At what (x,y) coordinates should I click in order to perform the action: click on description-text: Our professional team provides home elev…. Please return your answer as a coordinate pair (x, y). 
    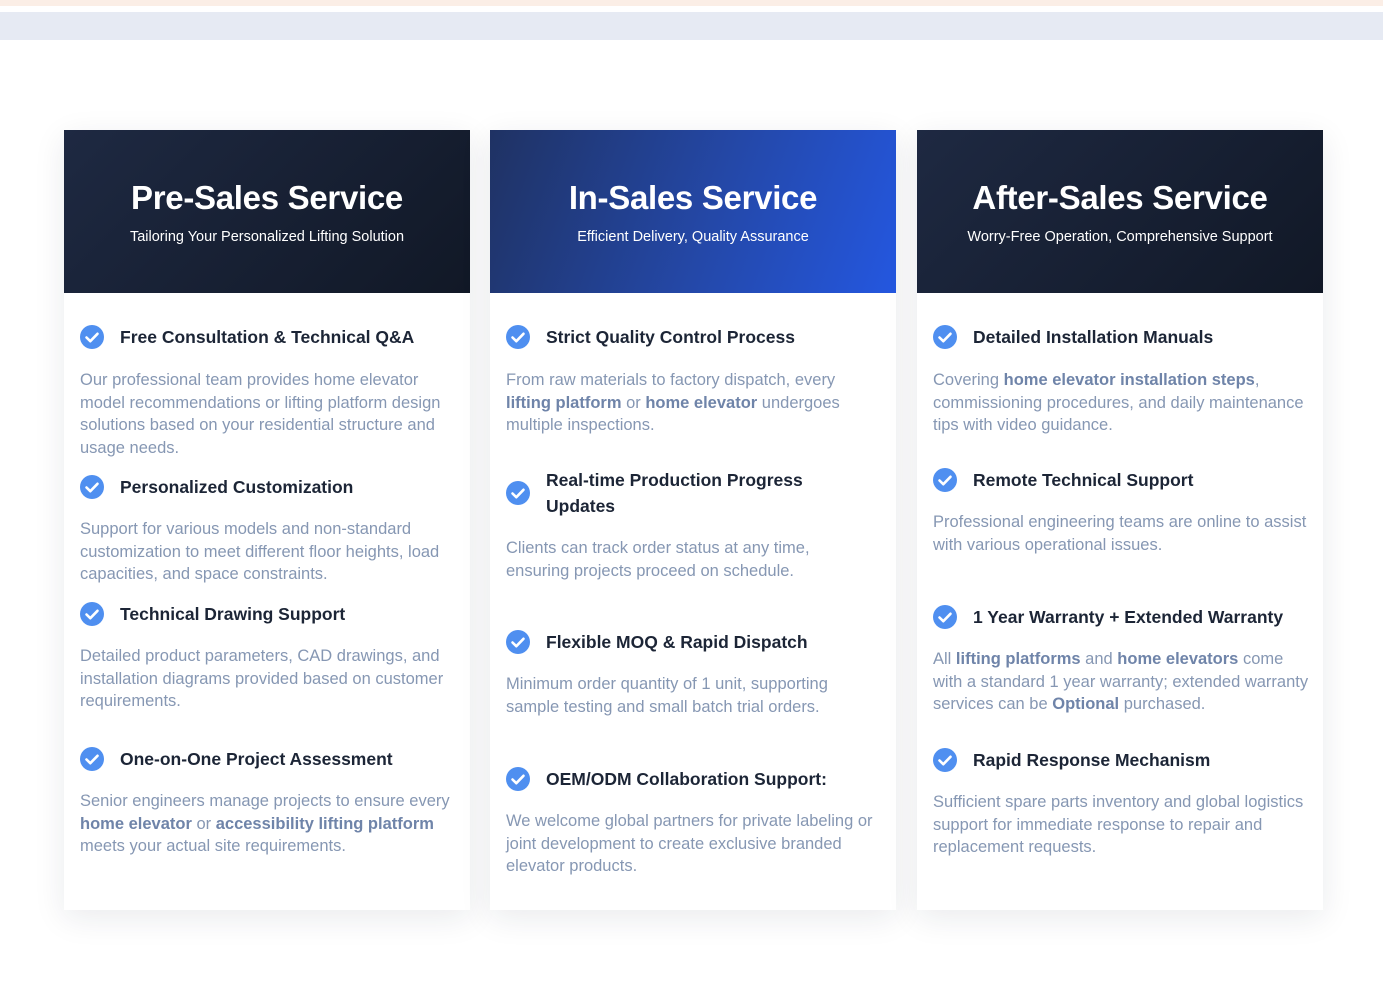
    Looking at the image, I should click on (260, 414).